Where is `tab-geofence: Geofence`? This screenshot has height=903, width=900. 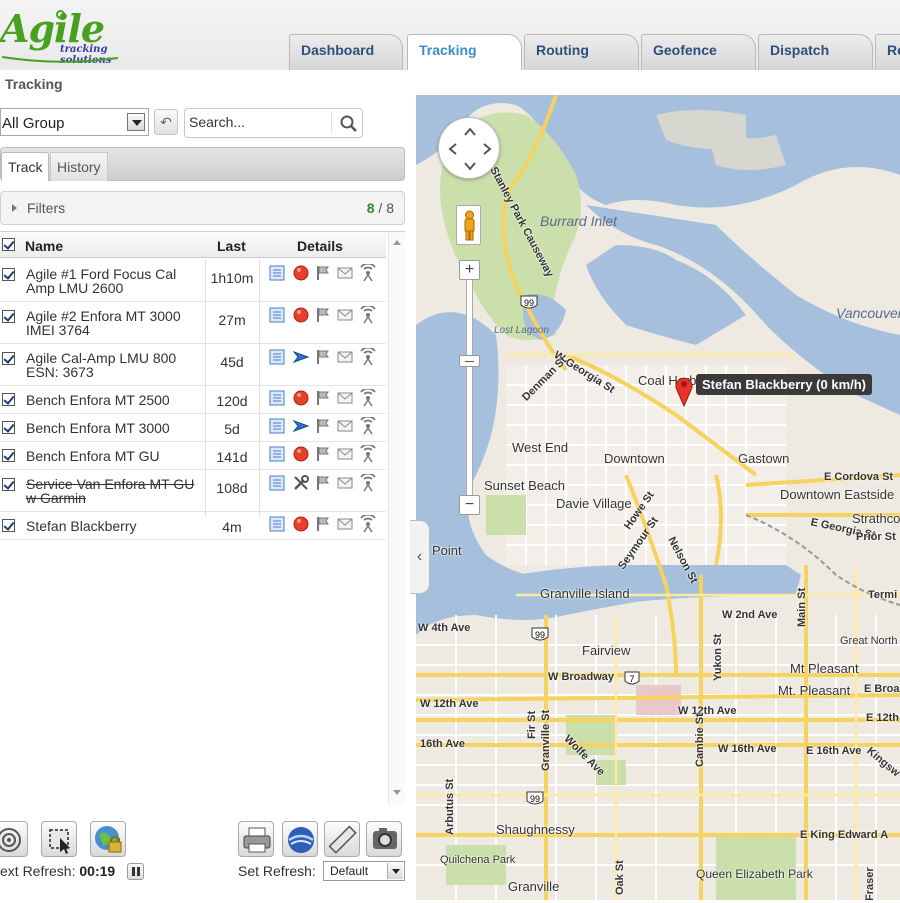 tab-geofence: Geofence is located at coordinates (698, 52).